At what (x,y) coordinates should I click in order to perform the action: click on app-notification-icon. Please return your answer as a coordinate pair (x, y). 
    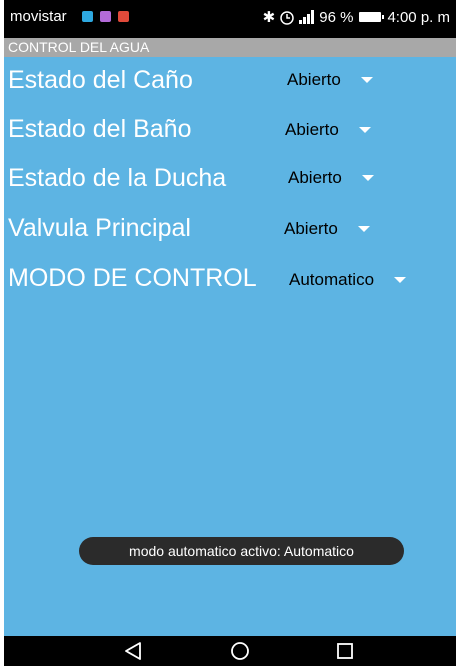
    Looking at the image, I should click on (123, 16).